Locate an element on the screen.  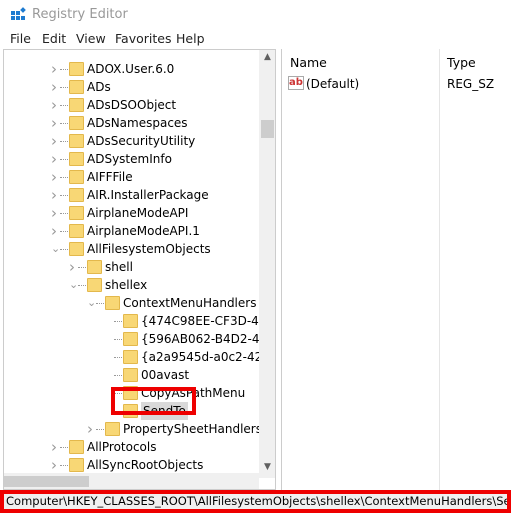
tree-node: › PropertySheetHandlers is located at coordinates (133, 429).